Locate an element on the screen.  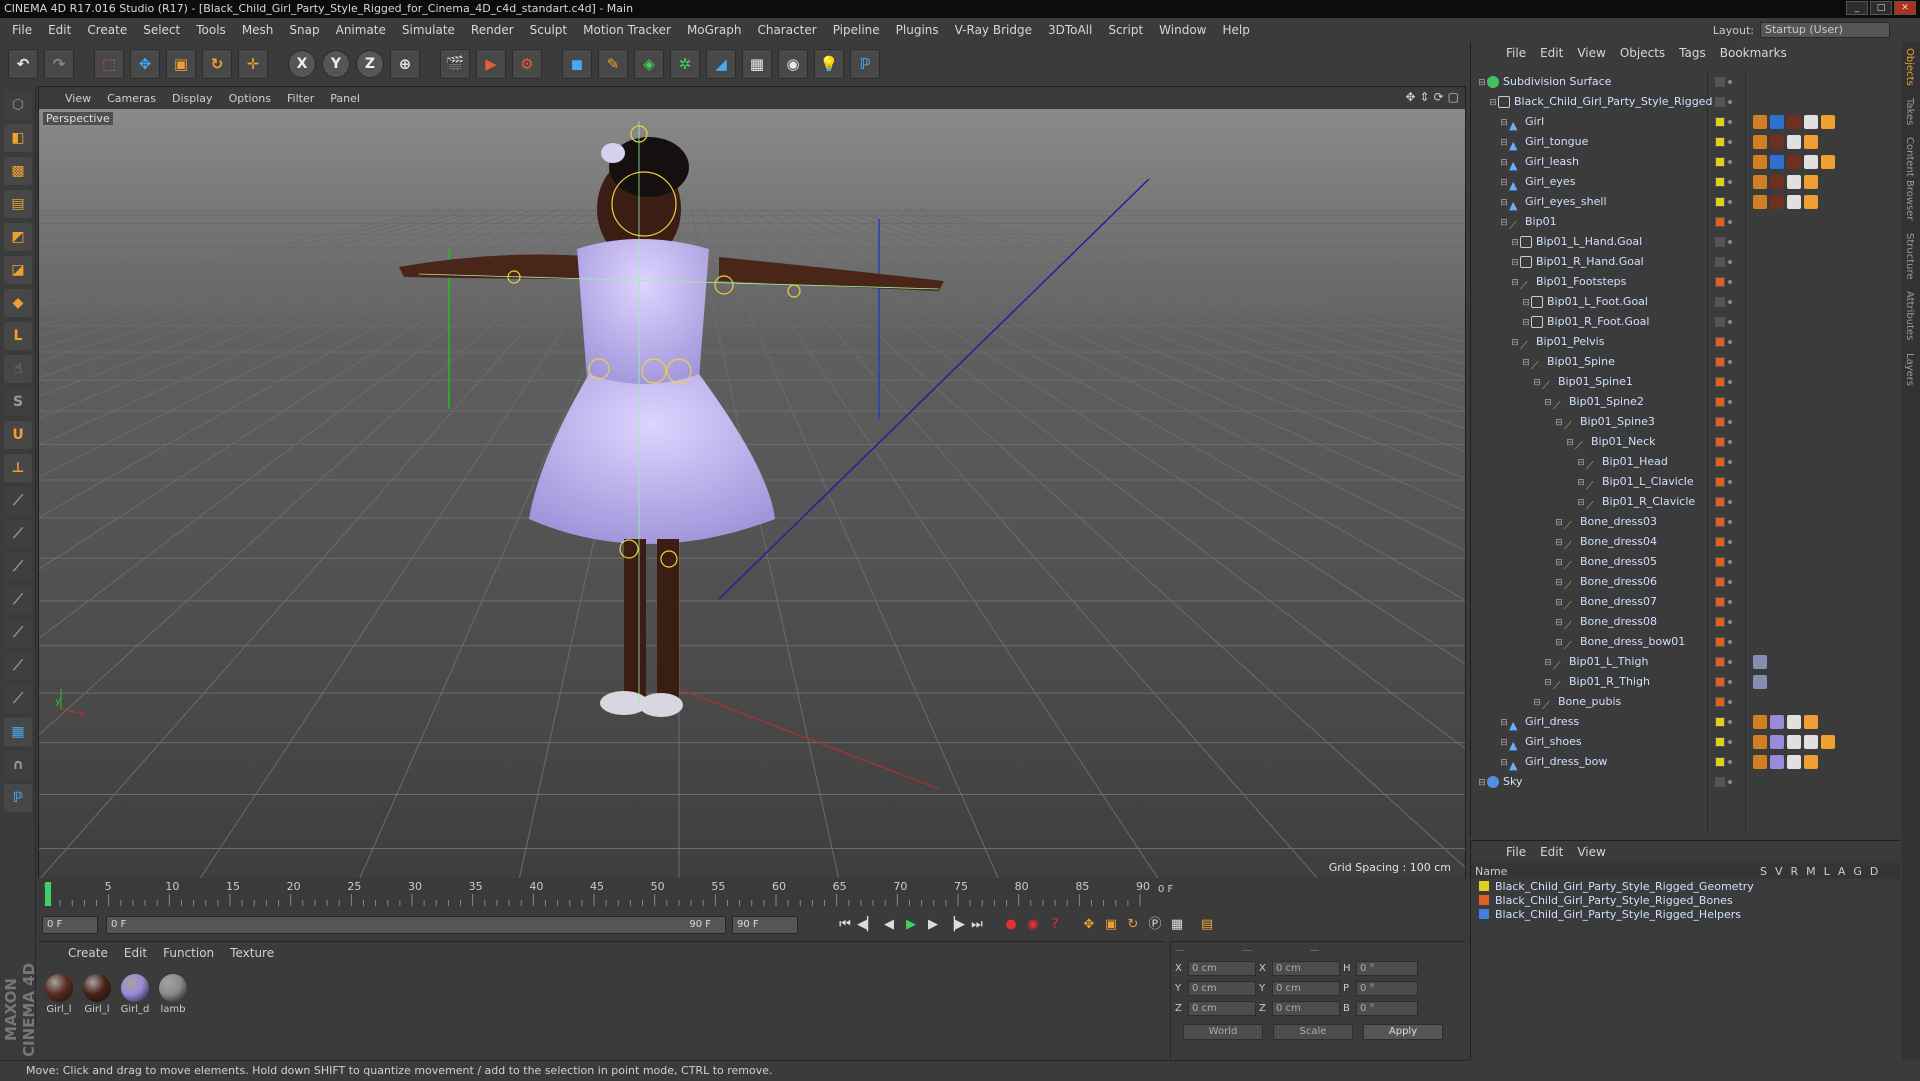
key-scale-icon: ▣ is located at coordinates (1111, 925).